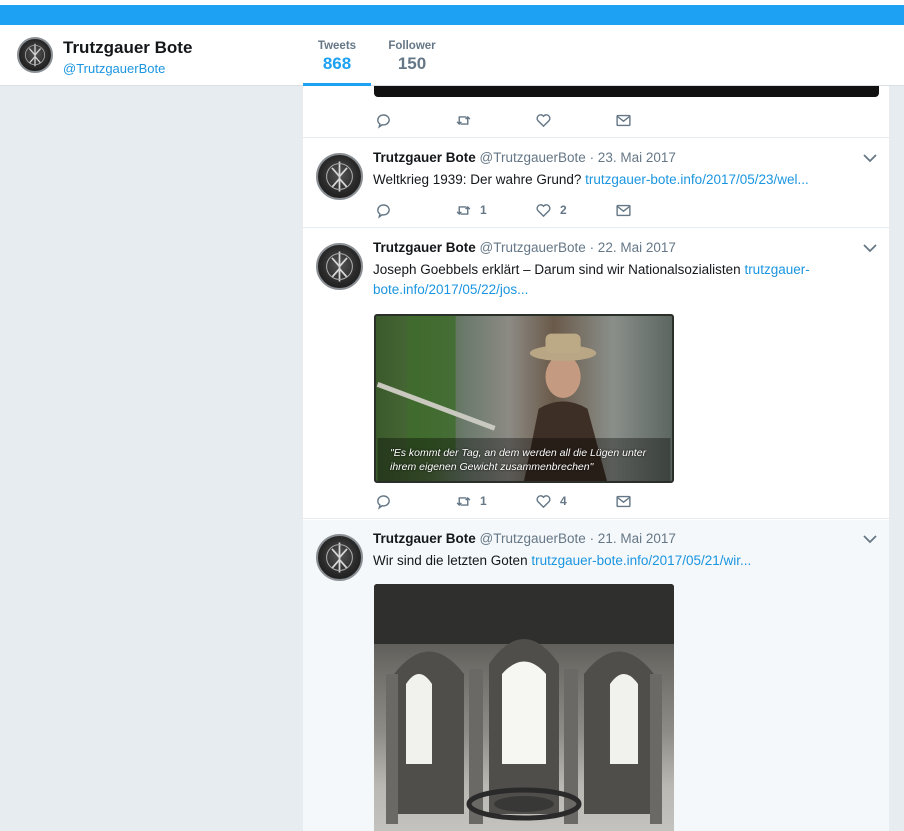 Image resolution: width=904 pixels, height=831 pixels. What do you see at coordinates (525, 501) in the screenshot?
I see `tweet-actions: 1 4` at bounding box center [525, 501].